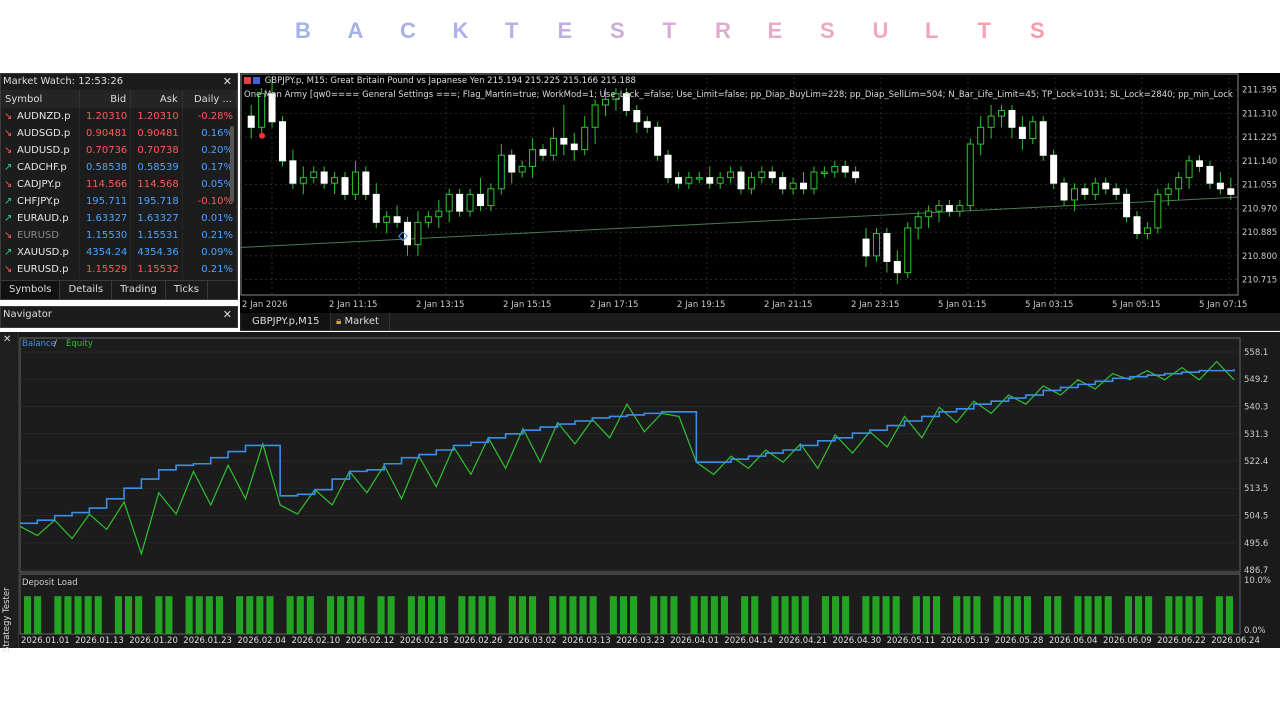 This screenshot has width=1280, height=720. Describe the element at coordinates (156, 218) in the screenshot. I see `ask-value: 1.63327` at that location.